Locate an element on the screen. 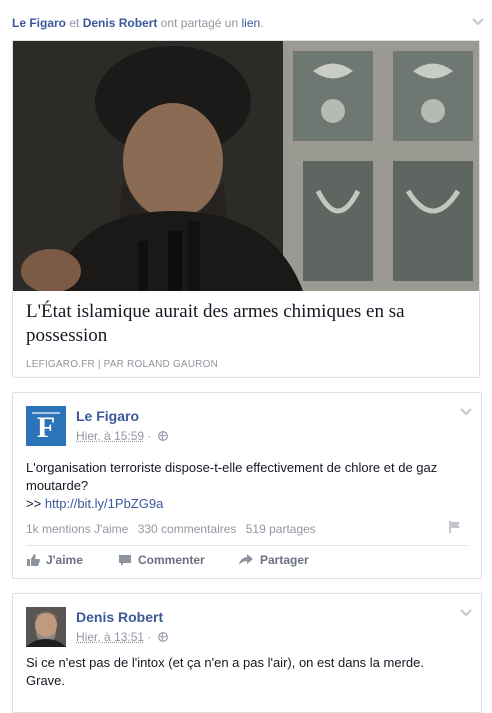 The width and height of the screenshot is (492, 713). link-prefix: >> is located at coordinates (33, 503).